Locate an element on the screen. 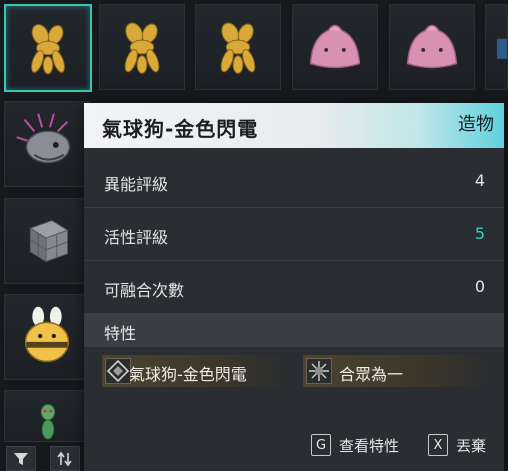  inventory-slot-golden-balloon-dog is located at coordinates (48, 48).